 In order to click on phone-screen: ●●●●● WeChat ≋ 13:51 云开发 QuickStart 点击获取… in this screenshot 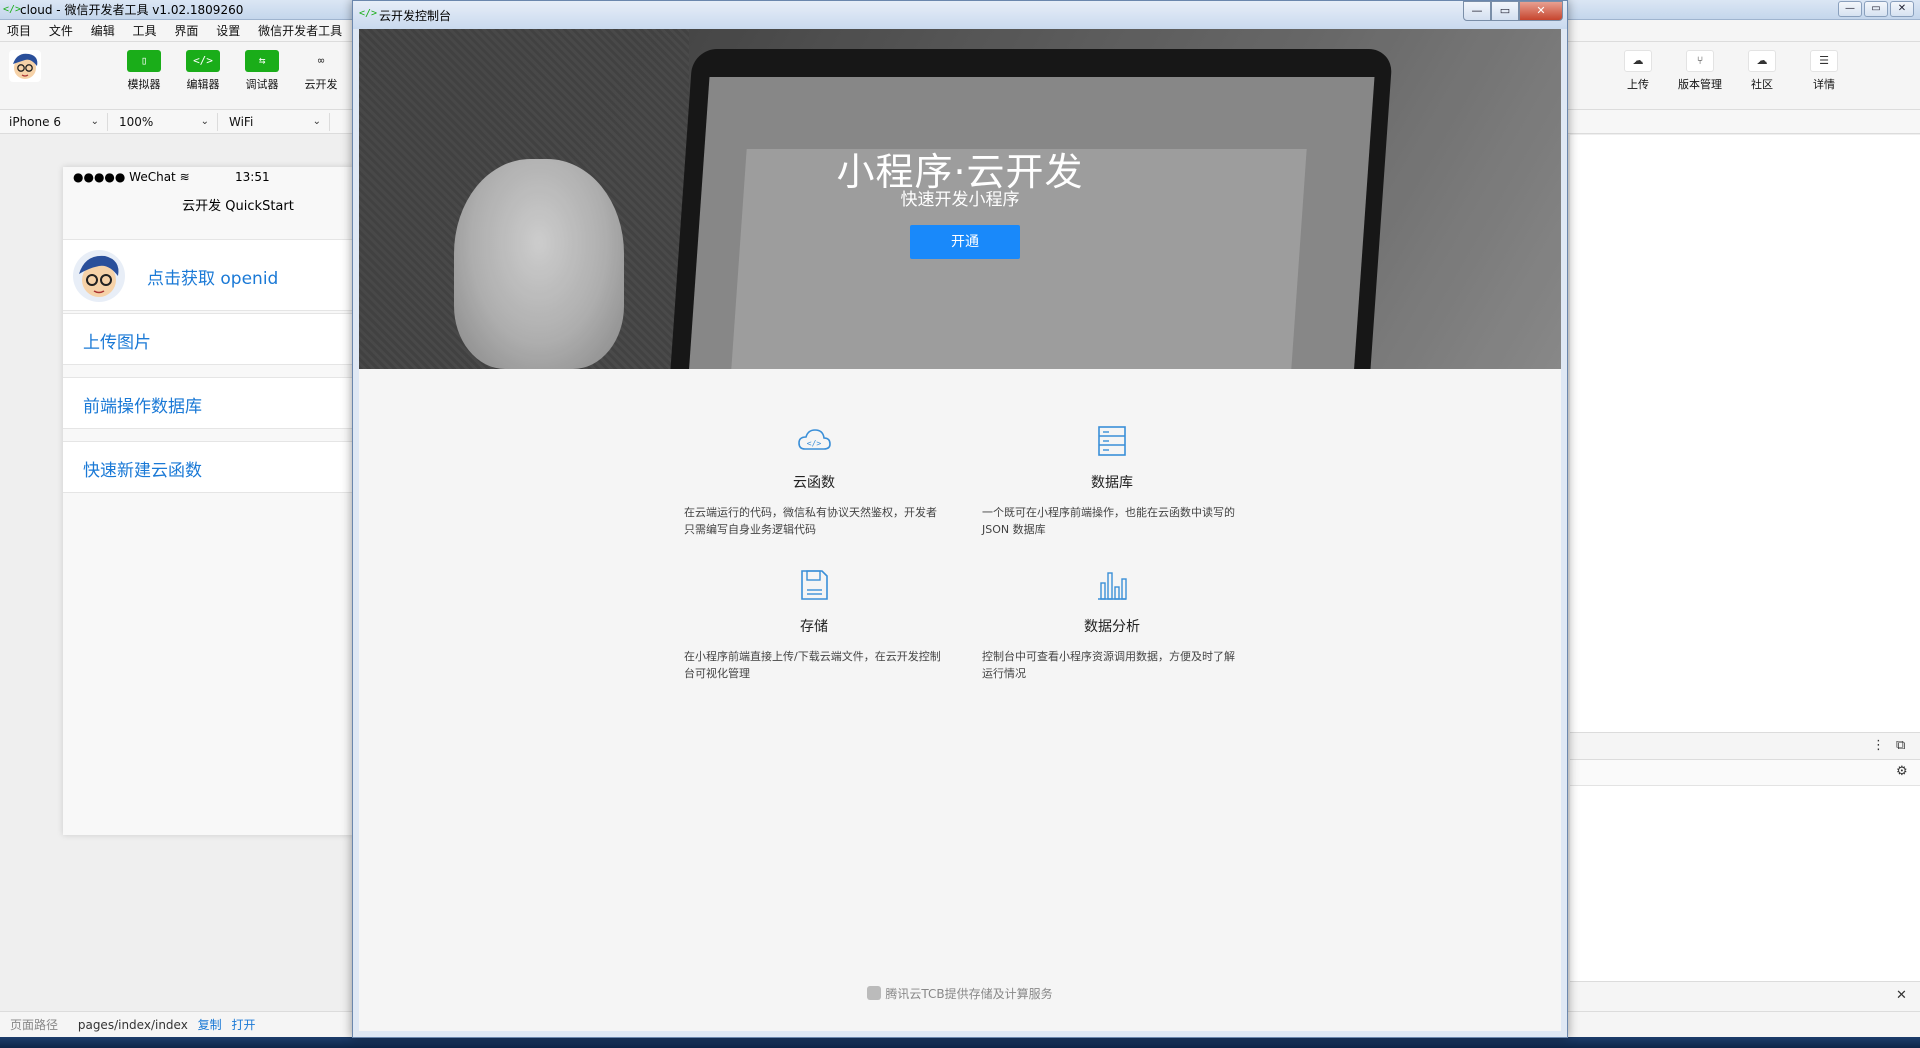, I will do `click(208, 501)`.